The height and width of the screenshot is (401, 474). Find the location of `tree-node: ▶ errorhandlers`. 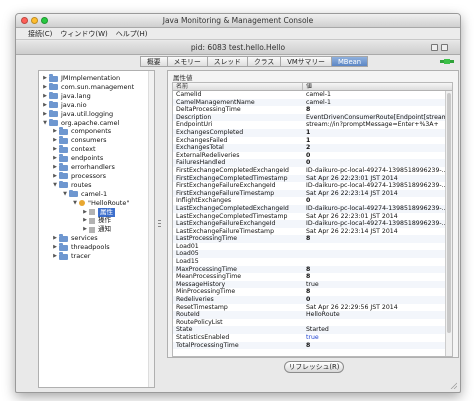

tree-node: ▶ errorhandlers is located at coordinates (83, 167).